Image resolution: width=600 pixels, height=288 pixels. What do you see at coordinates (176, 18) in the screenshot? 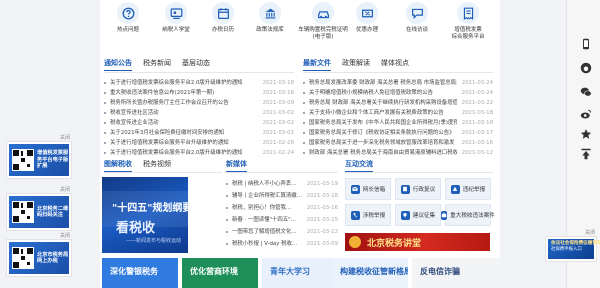
I see `service-classroom: 纳税人学堂` at bounding box center [176, 18].